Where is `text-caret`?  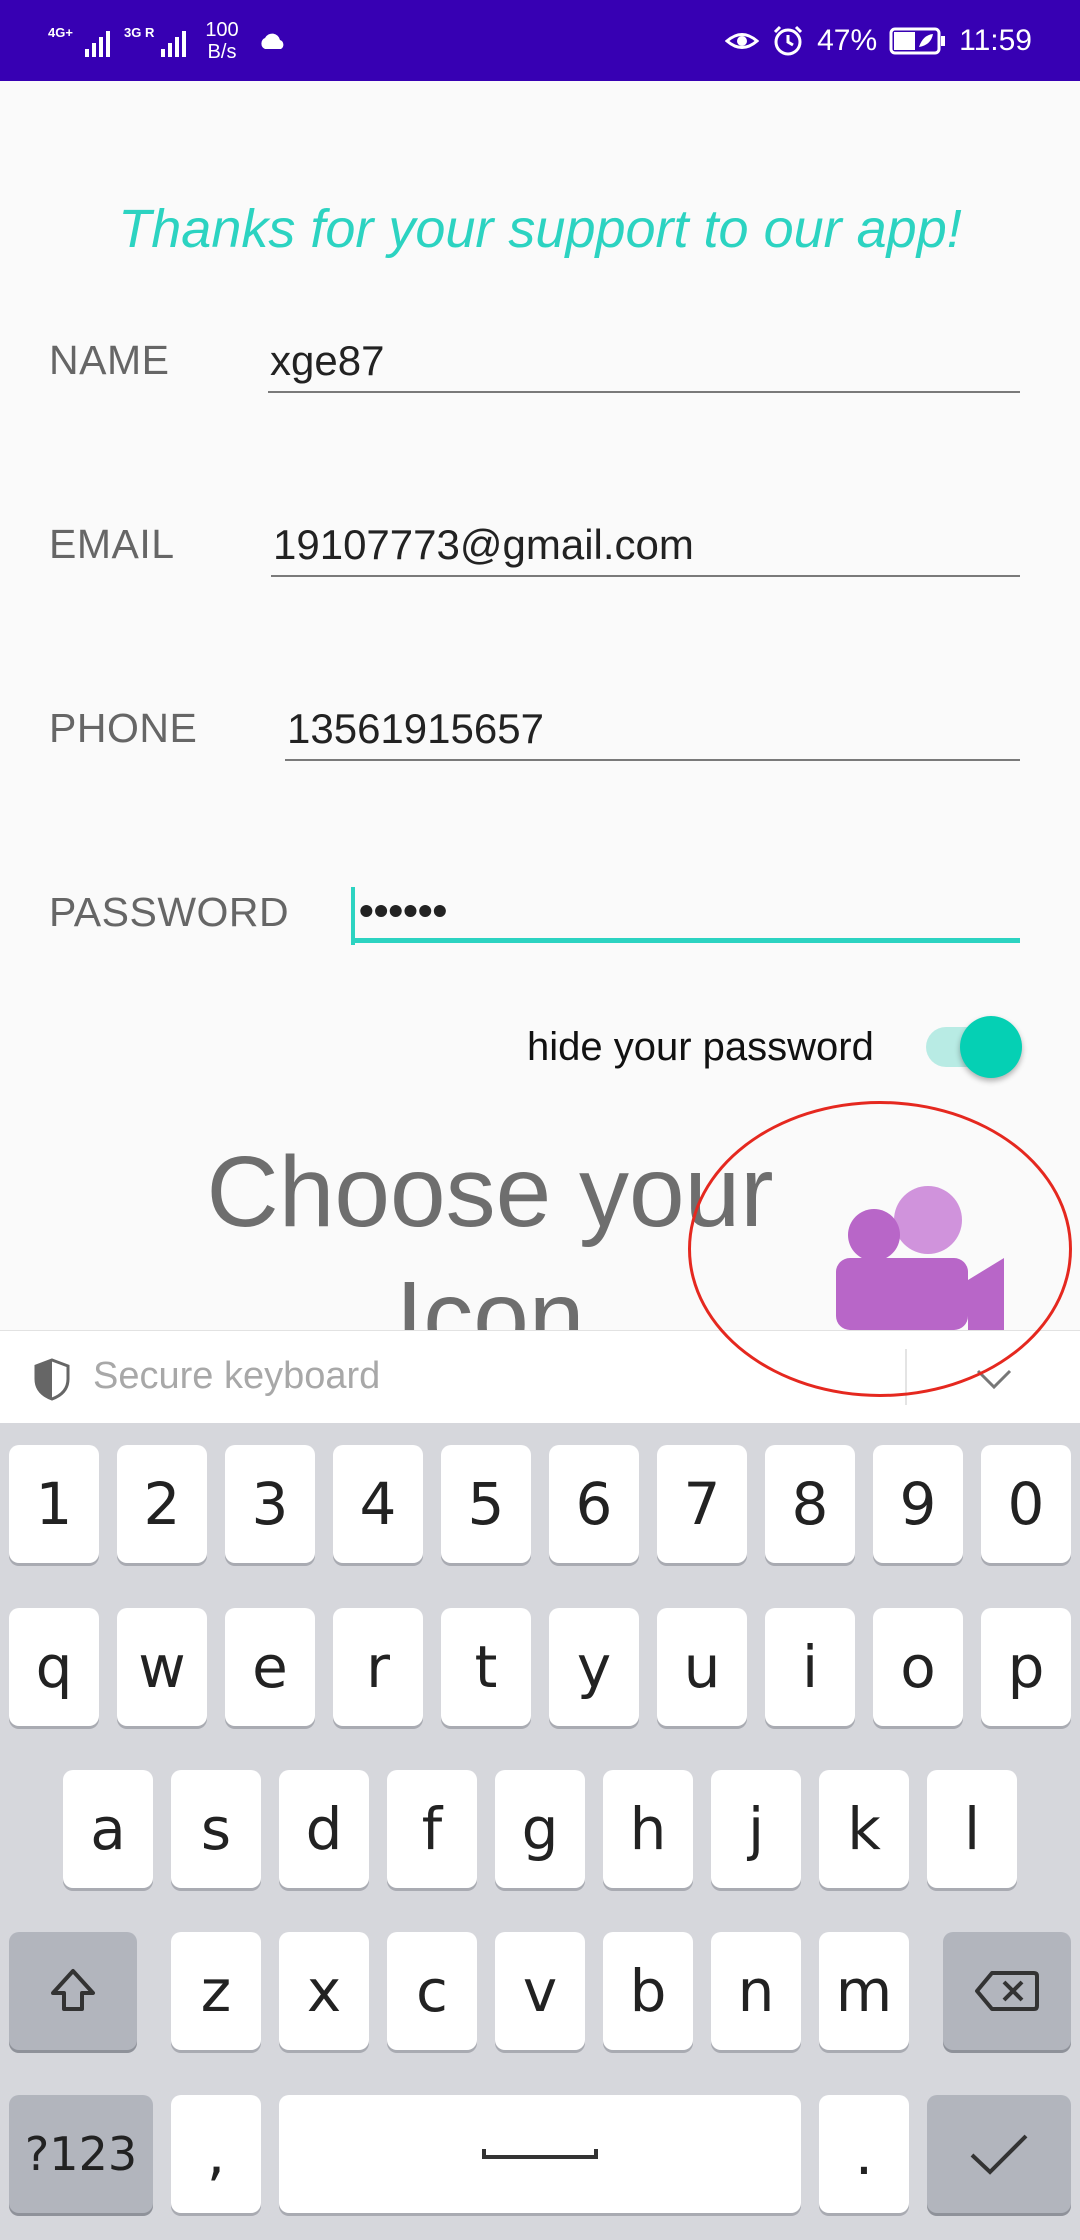
text-caret is located at coordinates (353, 916).